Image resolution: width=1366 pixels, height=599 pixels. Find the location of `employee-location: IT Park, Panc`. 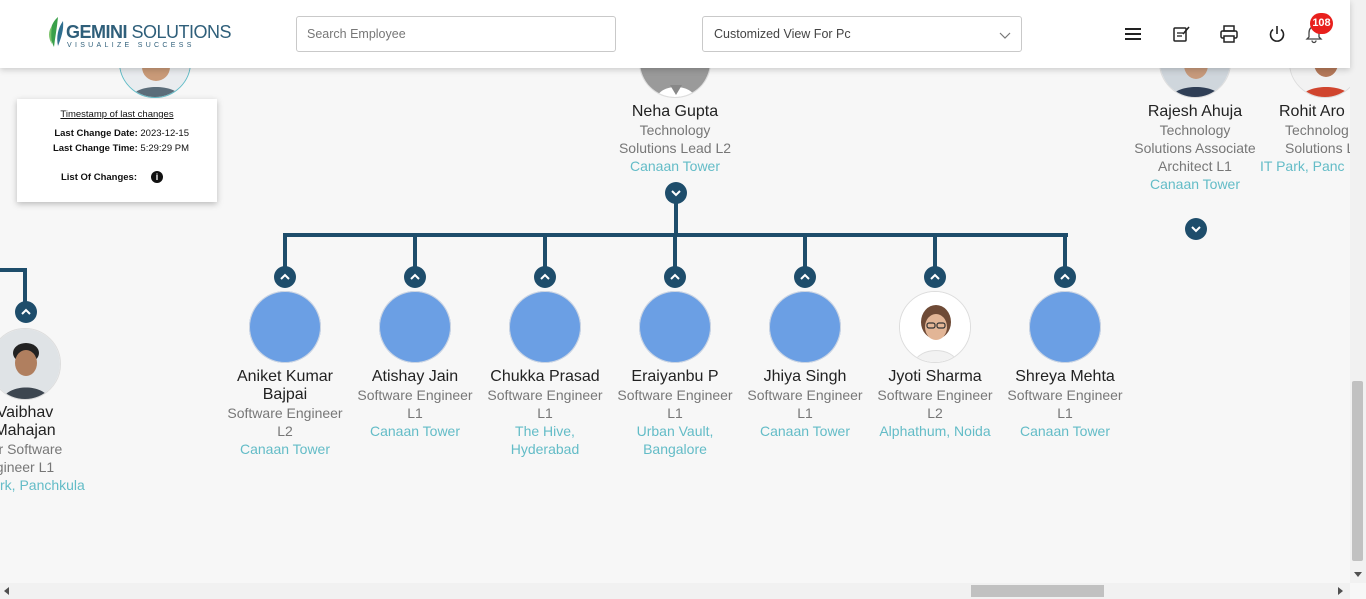

employee-location: IT Park, Panc is located at coordinates (1302, 166).